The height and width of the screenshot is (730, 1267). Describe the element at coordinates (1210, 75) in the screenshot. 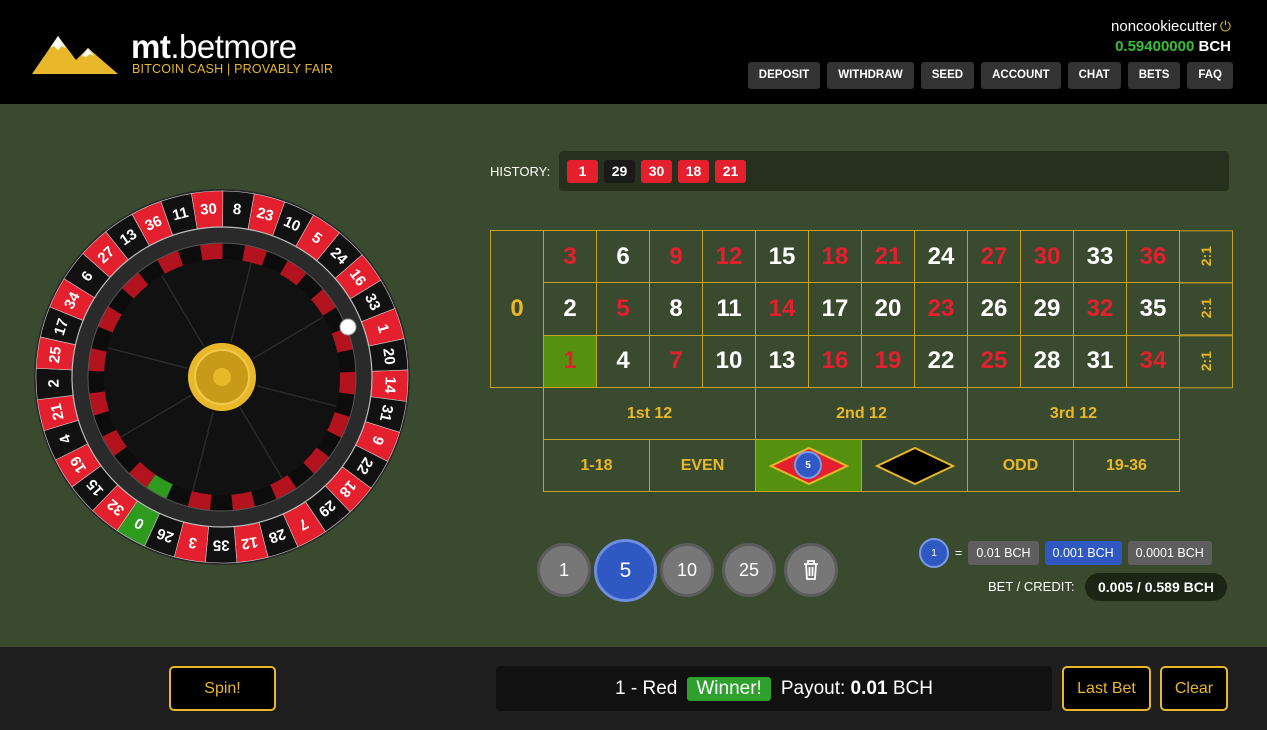

I see `faq-button: FAQ` at that location.